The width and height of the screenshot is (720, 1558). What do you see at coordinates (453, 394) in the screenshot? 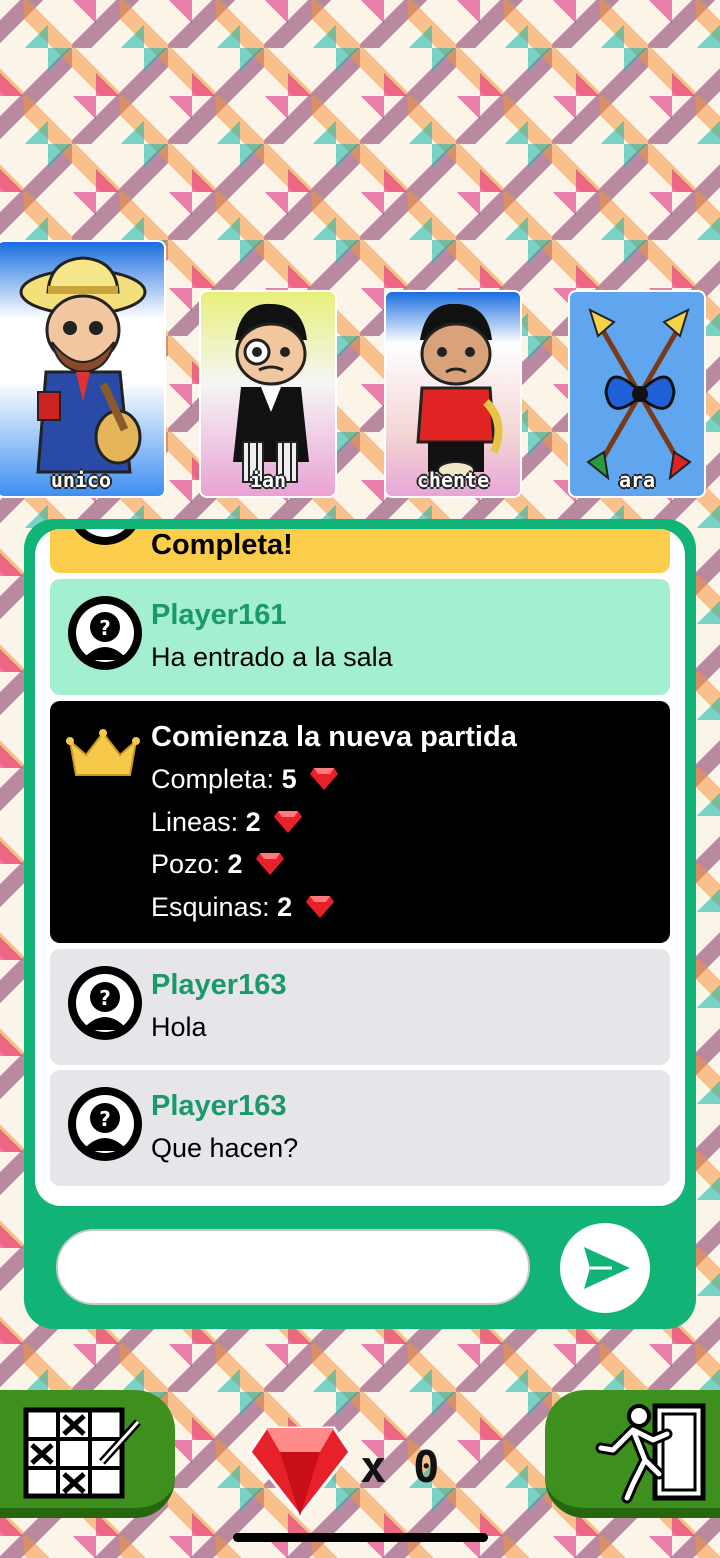
I see `player-card-chente: chente` at bounding box center [453, 394].